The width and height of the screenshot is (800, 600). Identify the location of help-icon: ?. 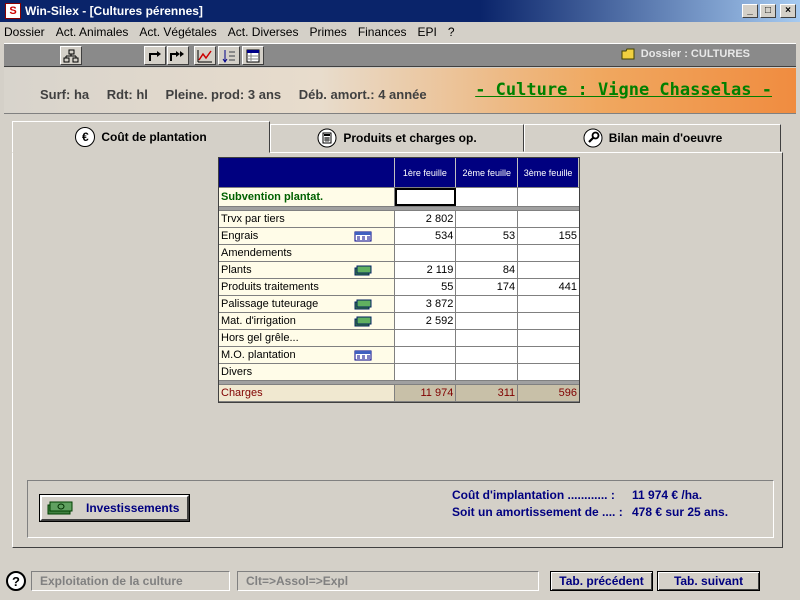
(16, 581).